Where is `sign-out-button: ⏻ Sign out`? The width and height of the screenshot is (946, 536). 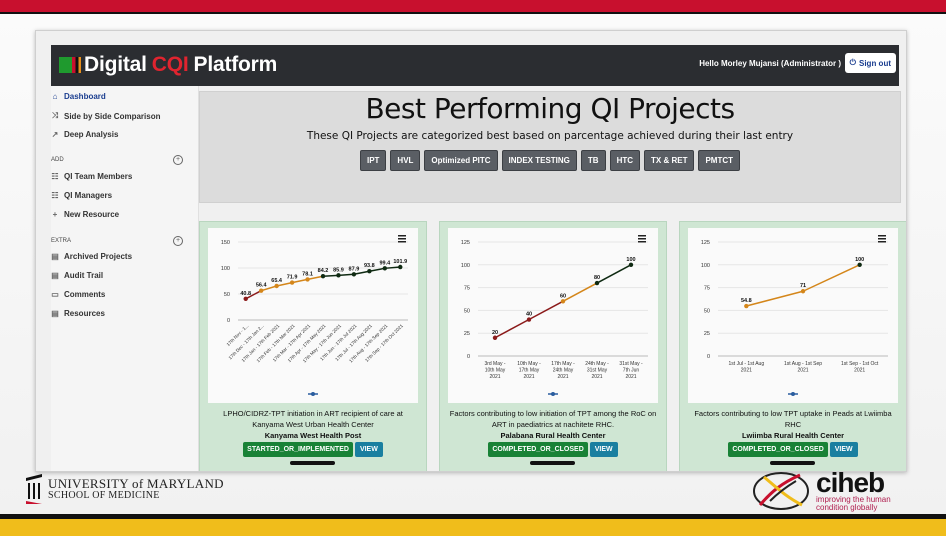 sign-out-button: ⏻ Sign out is located at coordinates (870, 63).